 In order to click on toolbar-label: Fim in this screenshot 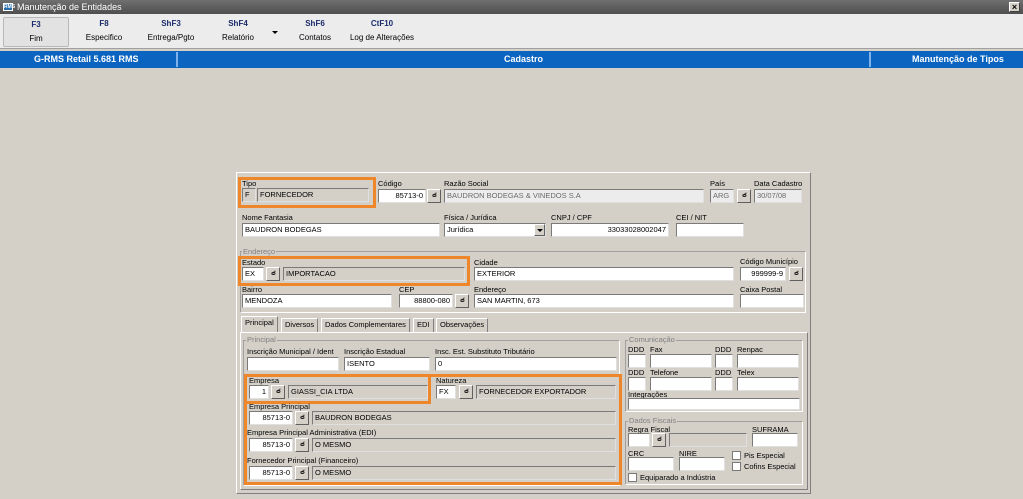, I will do `click(36, 38)`.